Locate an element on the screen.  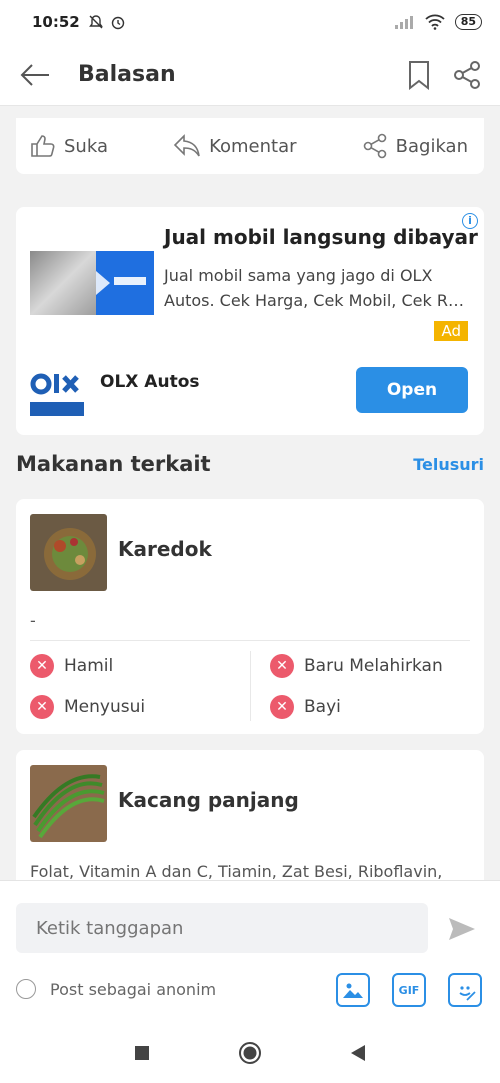
gif-button: GIF is located at coordinates (409, 990).